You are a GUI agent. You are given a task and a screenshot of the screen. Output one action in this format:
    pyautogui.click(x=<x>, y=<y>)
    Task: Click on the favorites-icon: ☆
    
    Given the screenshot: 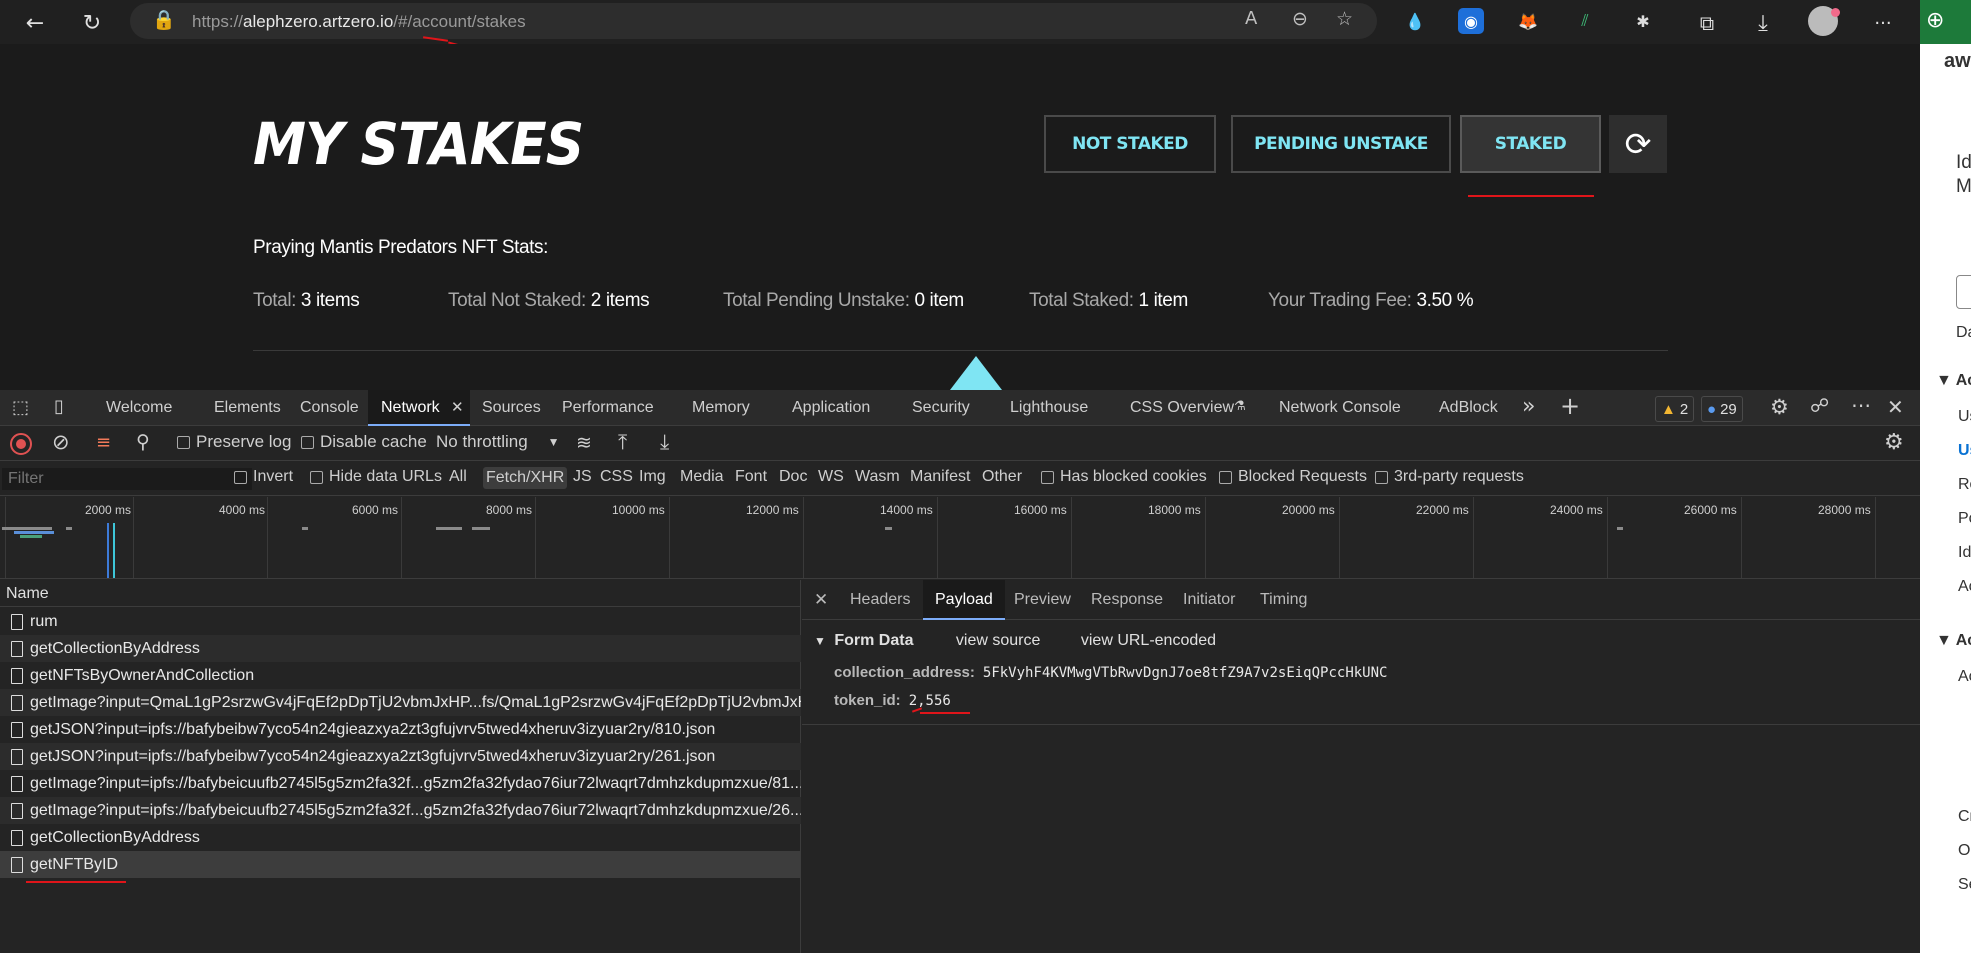 What is the action you would take?
    pyautogui.click(x=1344, y=19)
    